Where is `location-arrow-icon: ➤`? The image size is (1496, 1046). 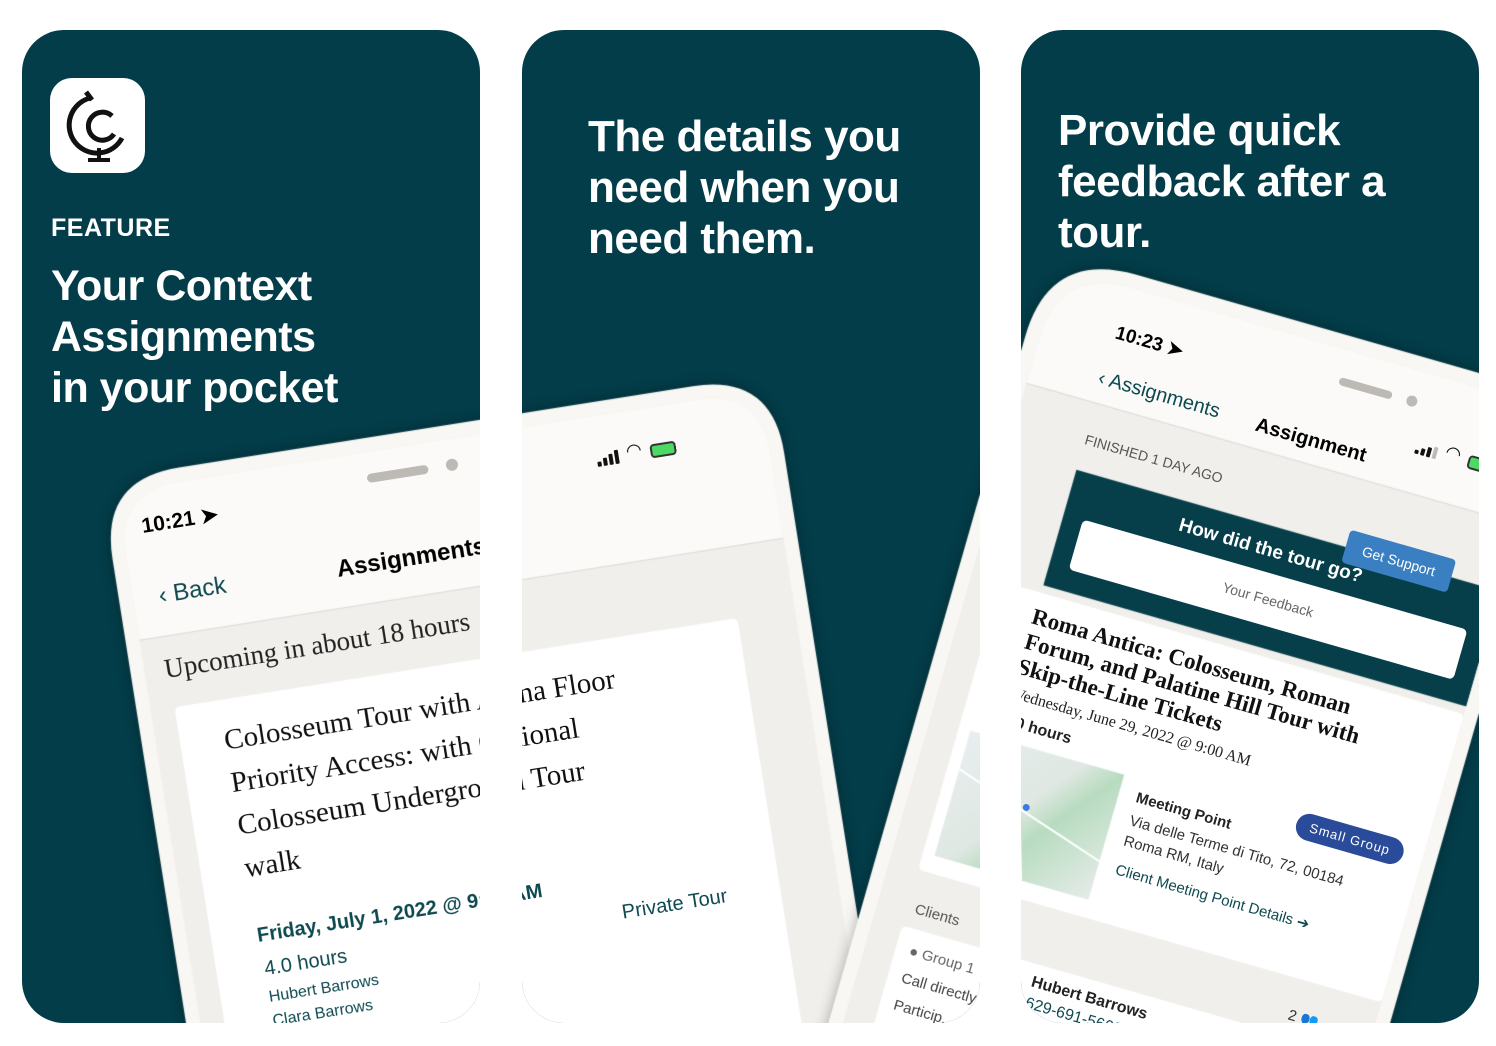 location-arrow-icon: ➤ is located at coordinates (209, 516).